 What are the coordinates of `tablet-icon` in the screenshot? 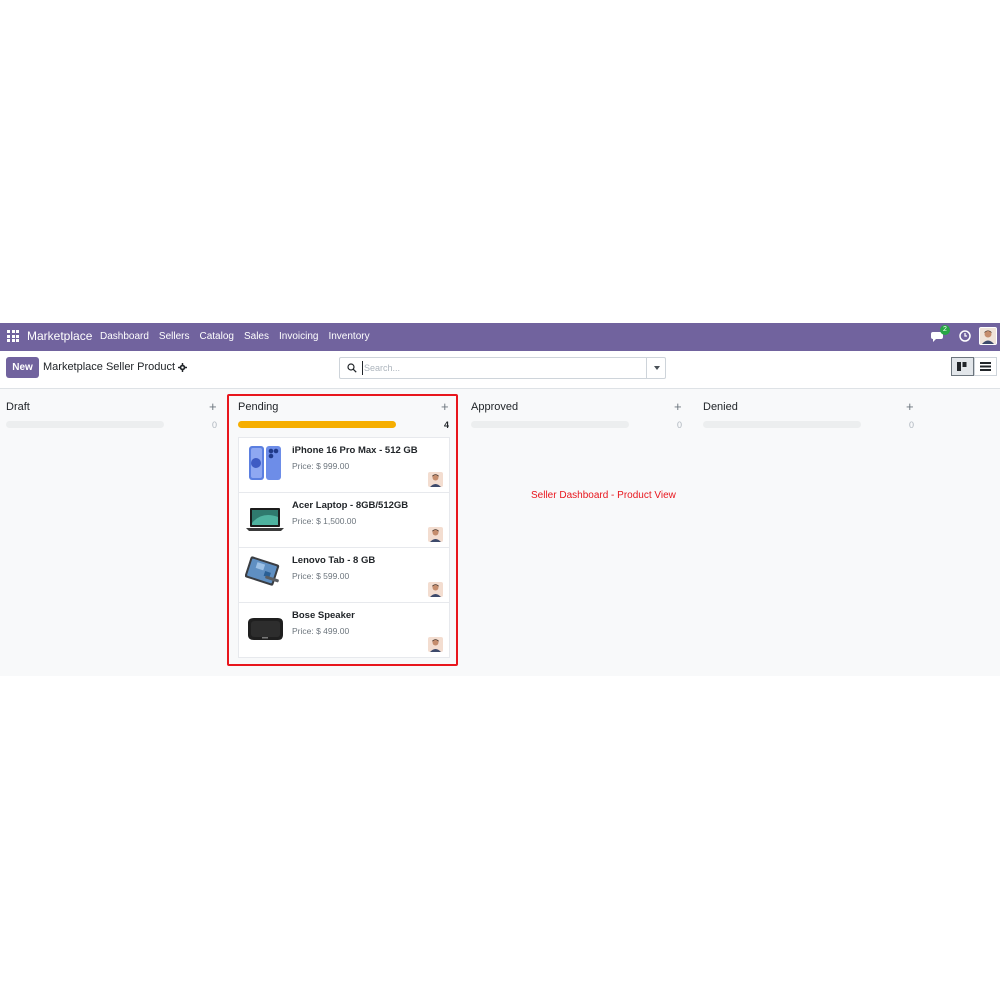 It's located at (262, 571).